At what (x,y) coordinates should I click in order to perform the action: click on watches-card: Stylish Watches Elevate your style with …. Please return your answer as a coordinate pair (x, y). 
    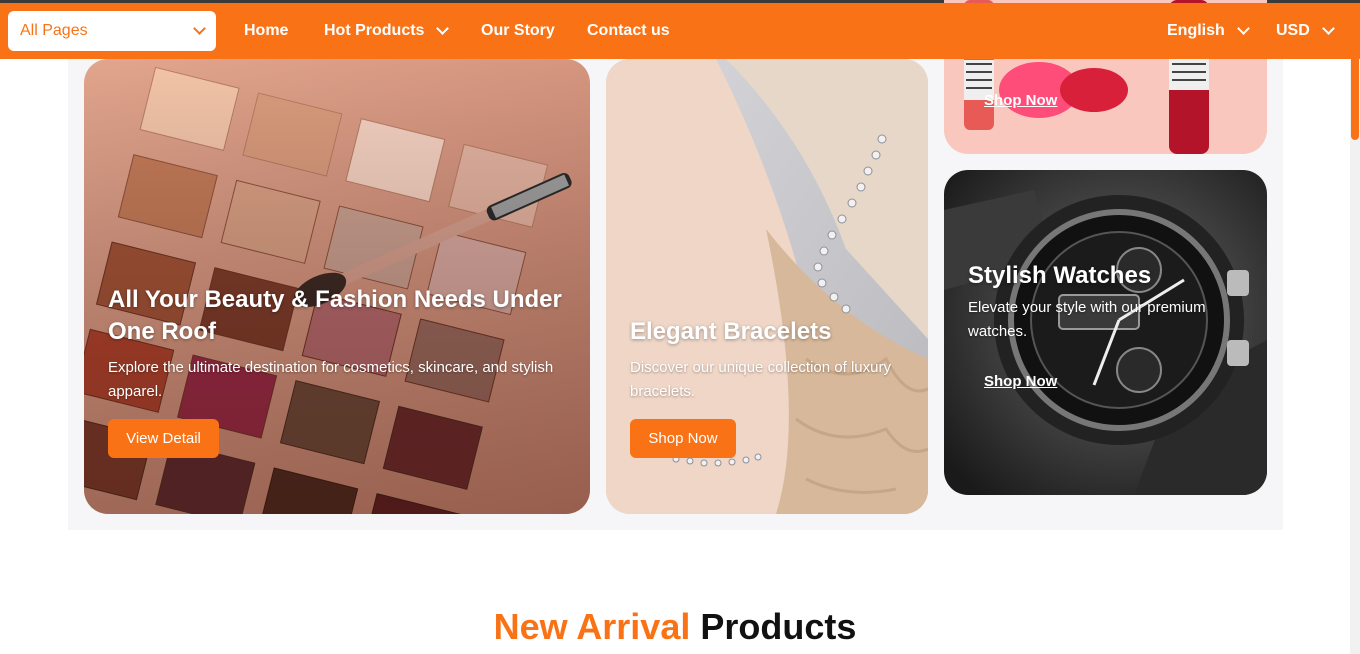
    Looking at the image, I should click on (1105, 332).